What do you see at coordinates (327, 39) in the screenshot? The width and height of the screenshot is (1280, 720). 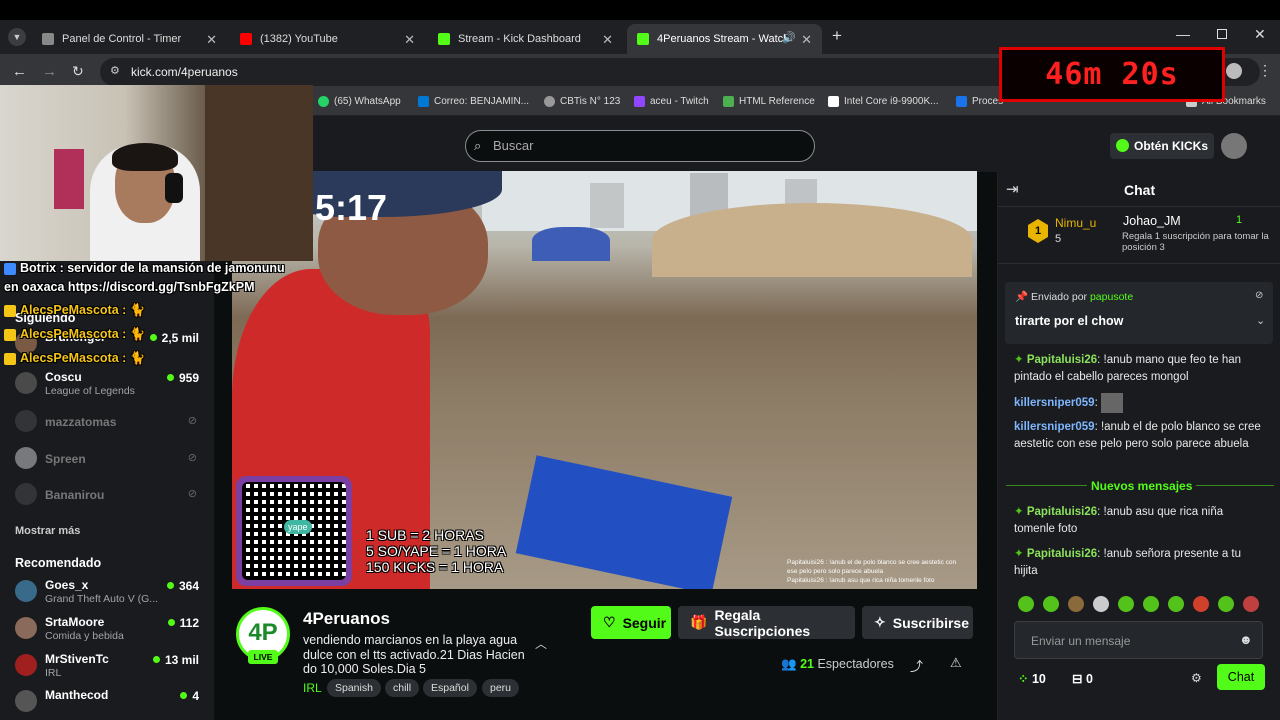 I see `tab-youtube: (1382) YouTube ✕` at bounding box center [327, 39].